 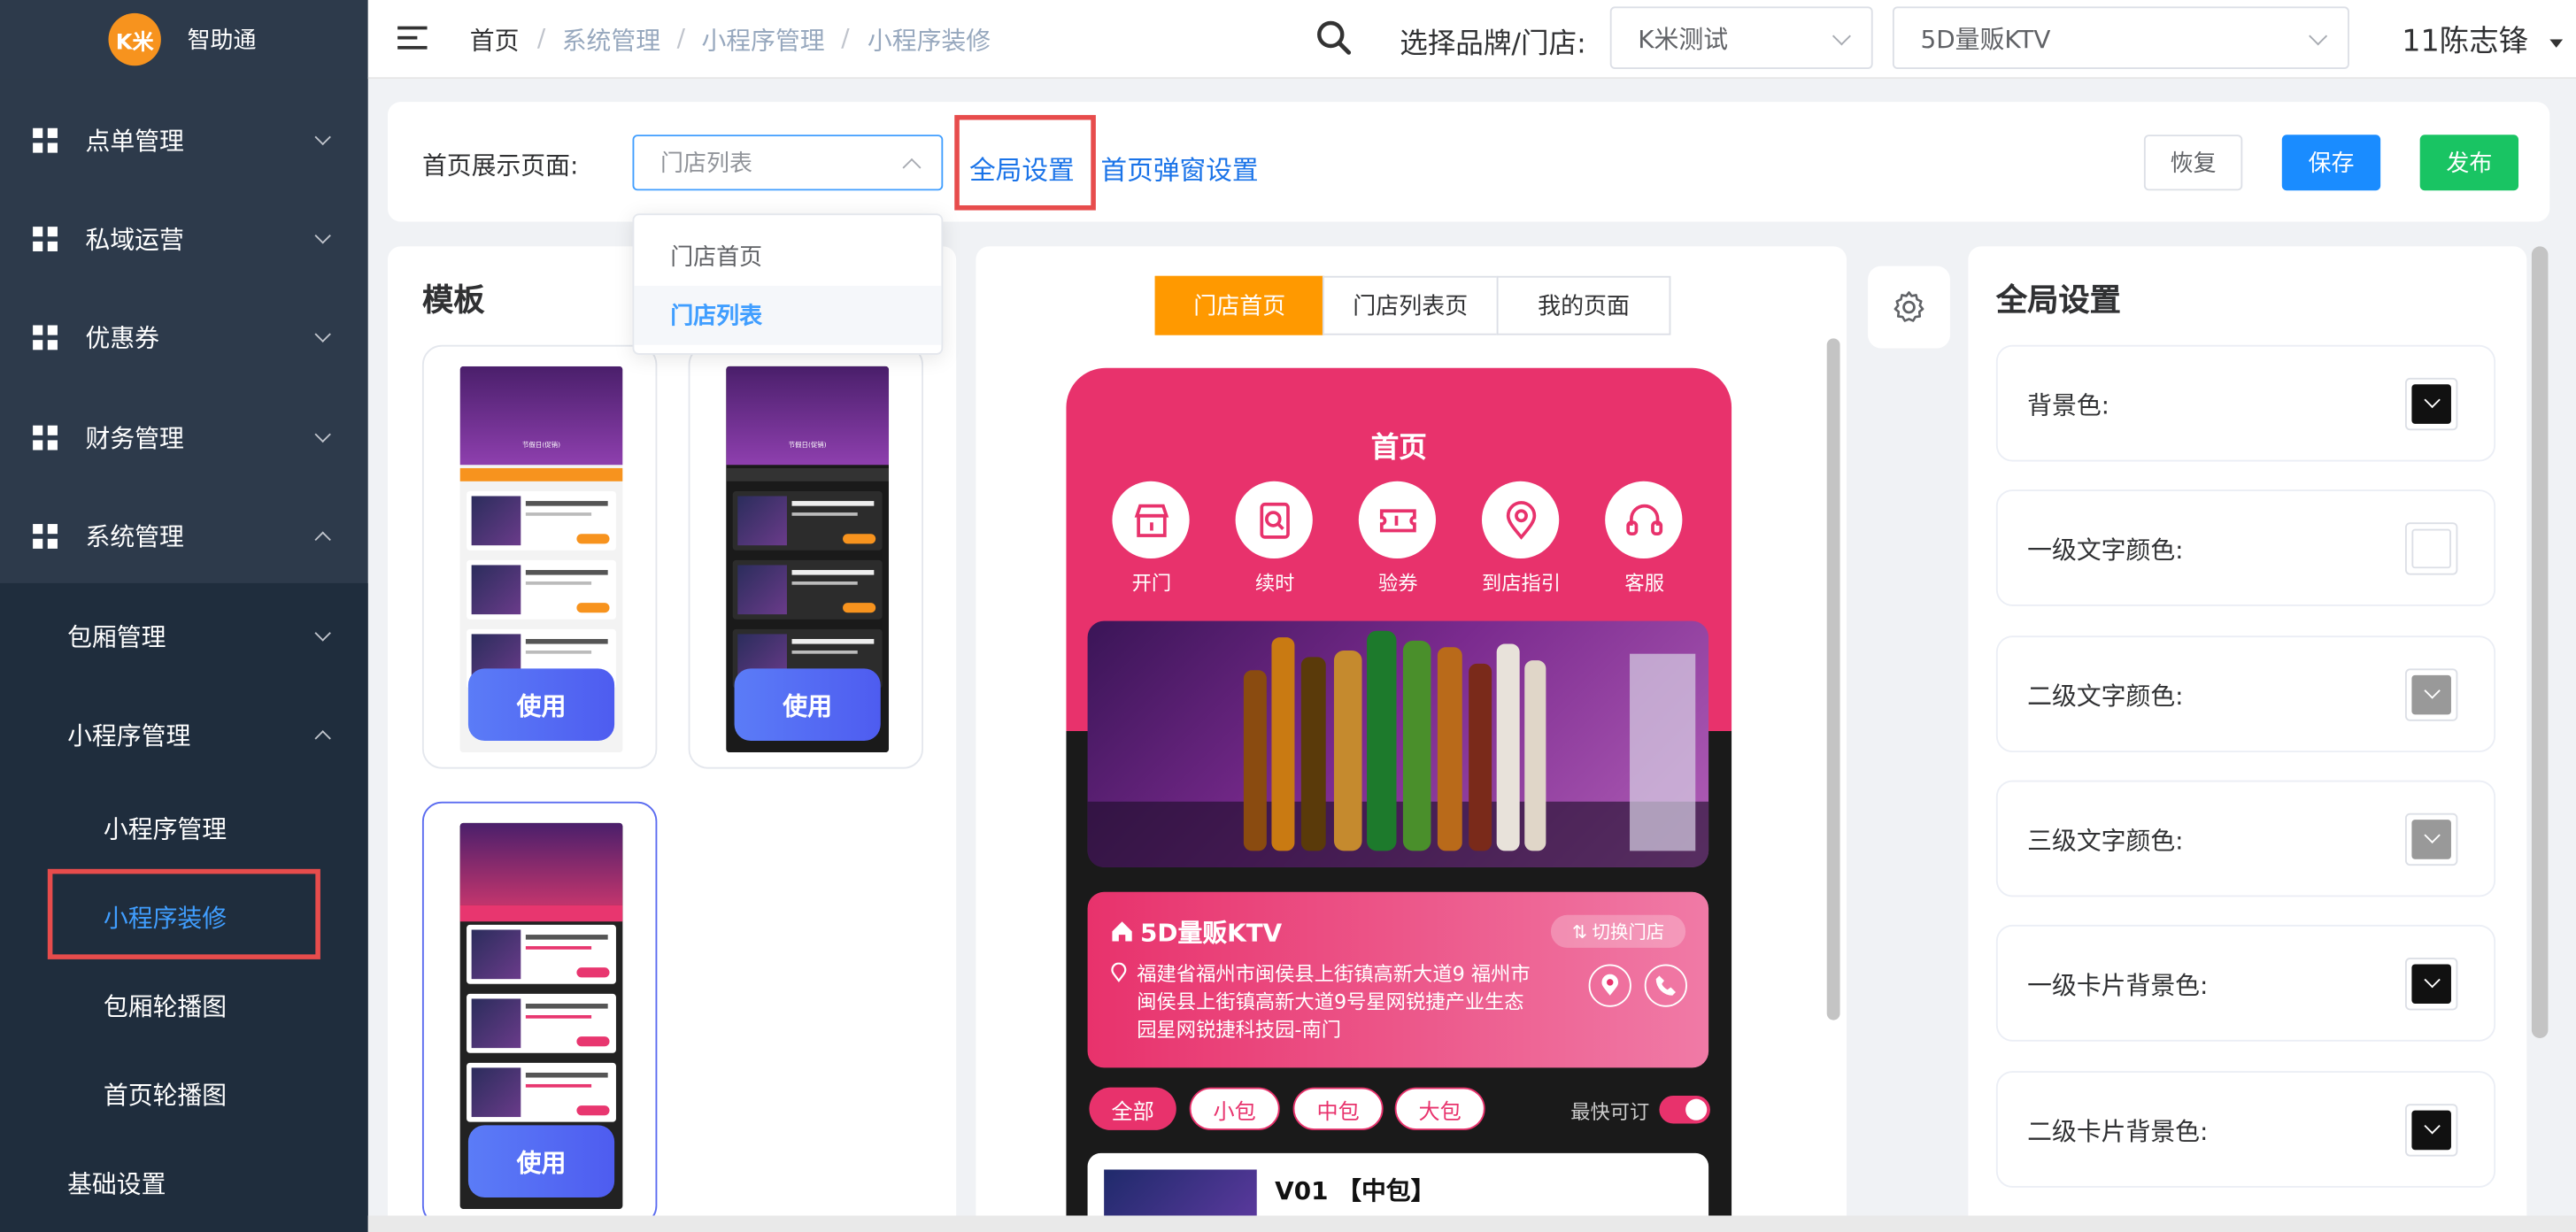 I want to click on gear-icon, so click(x=1908, y=307).